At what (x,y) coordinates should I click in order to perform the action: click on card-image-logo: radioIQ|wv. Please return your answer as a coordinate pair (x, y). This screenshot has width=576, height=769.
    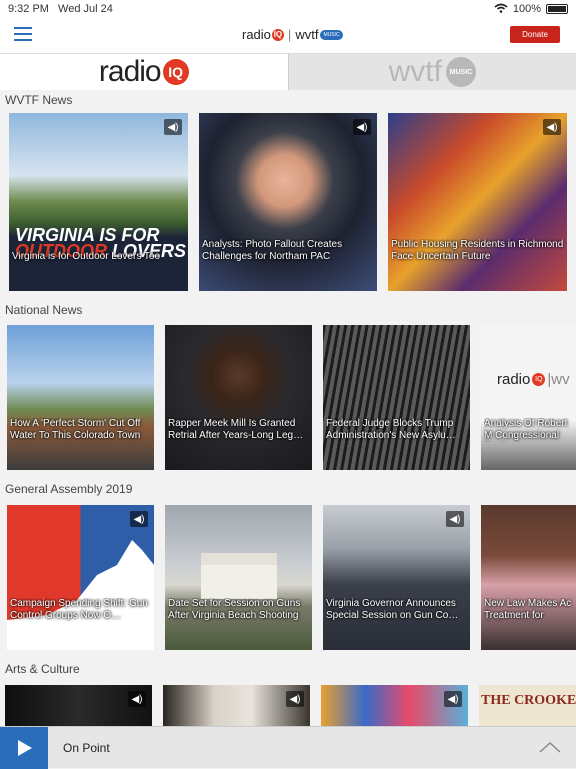
    Looking at the image, I should click on (533, 379).